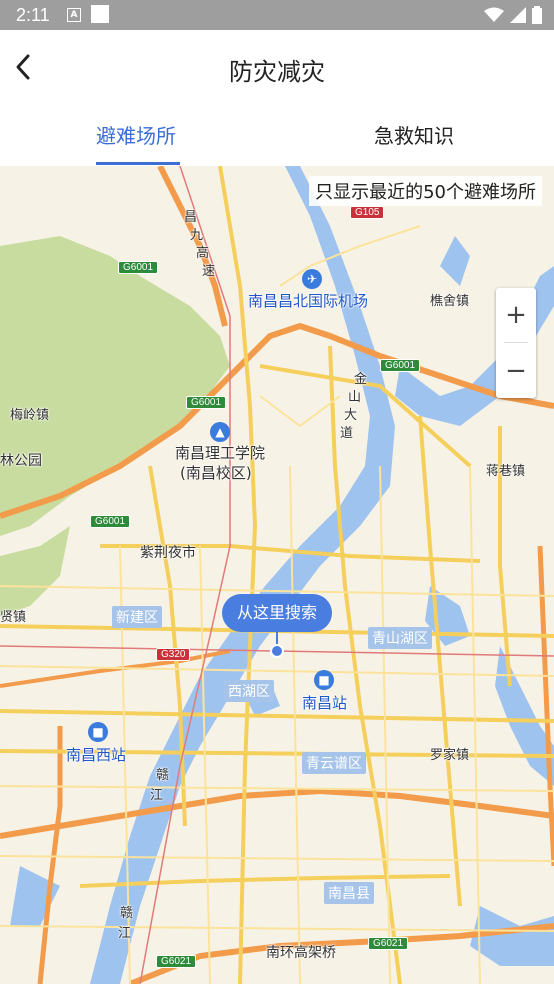 This screenshot has height=984, width=554. I want to click on place-label: 紫荆夜市, so click(168, 553).